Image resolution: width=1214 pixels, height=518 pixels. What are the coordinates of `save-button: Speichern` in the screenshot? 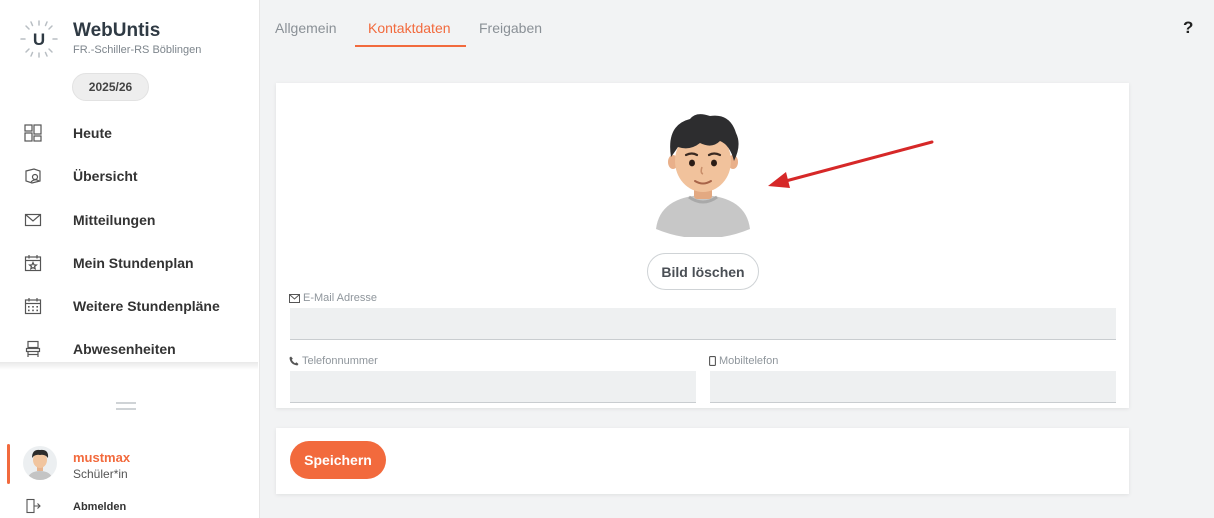 It's located at (338, 460).